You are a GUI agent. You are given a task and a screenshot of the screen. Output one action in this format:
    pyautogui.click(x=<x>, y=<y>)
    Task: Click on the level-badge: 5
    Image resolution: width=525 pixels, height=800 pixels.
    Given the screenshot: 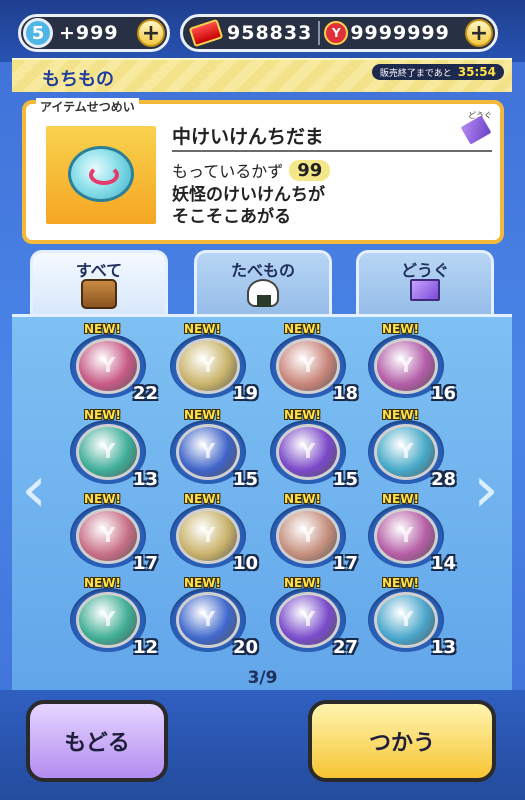 What is the action you would take?
    pyautogui.click(x=38, y=33)
    